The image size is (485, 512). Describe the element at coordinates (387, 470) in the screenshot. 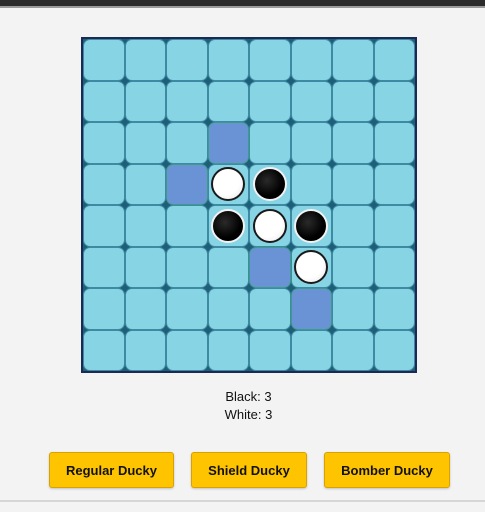

I see `bomber-ducky-button: Bomber Ducky` at that location.